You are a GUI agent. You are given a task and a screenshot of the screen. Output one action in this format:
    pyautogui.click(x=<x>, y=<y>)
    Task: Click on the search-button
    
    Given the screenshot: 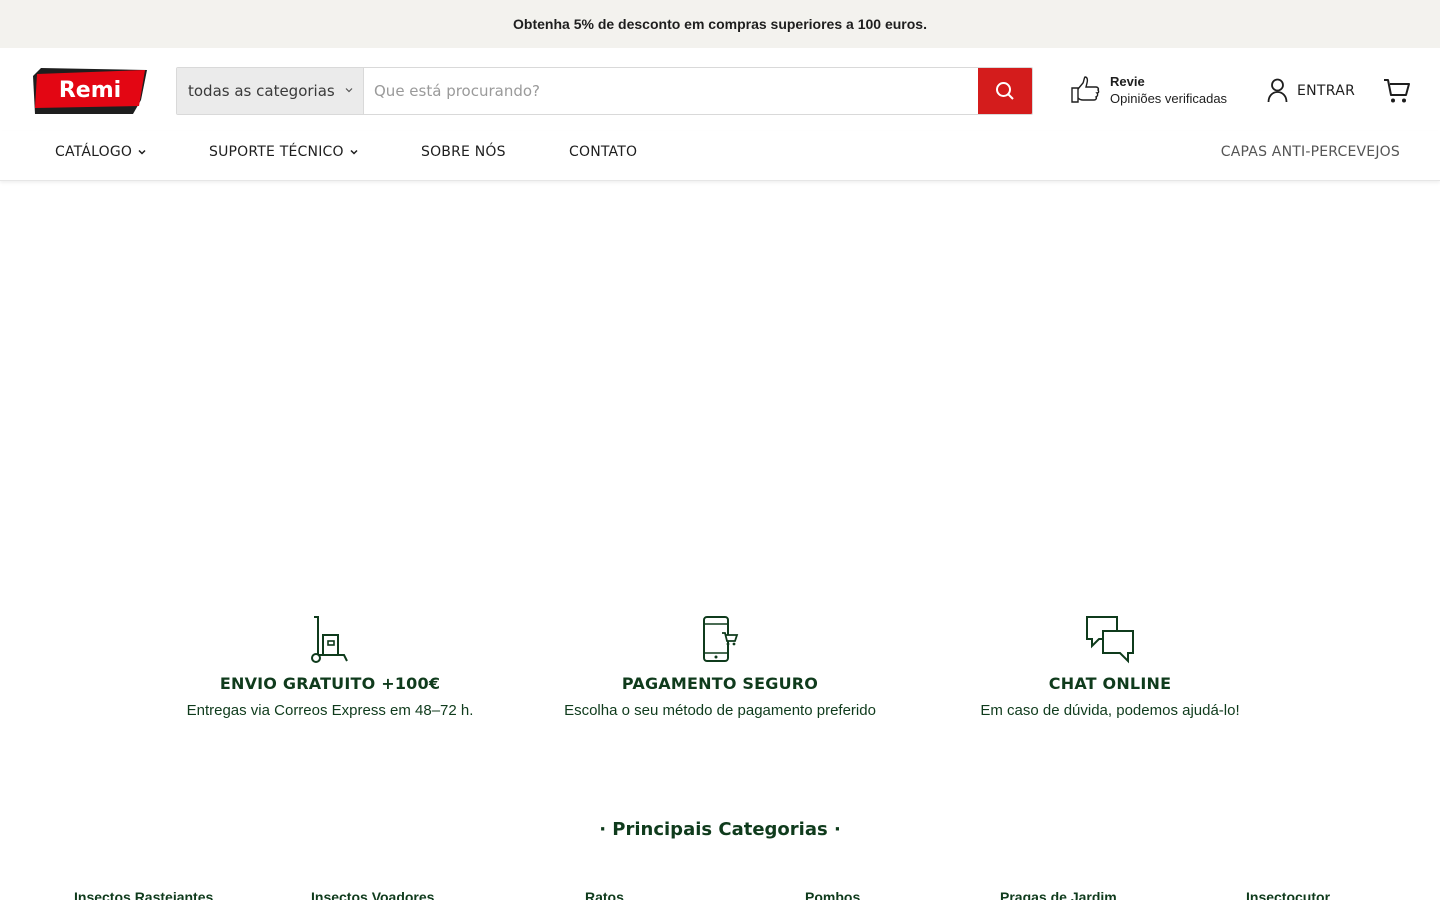 What is the action you would take?
    pyautogui.click(x=1005, y=91)
    